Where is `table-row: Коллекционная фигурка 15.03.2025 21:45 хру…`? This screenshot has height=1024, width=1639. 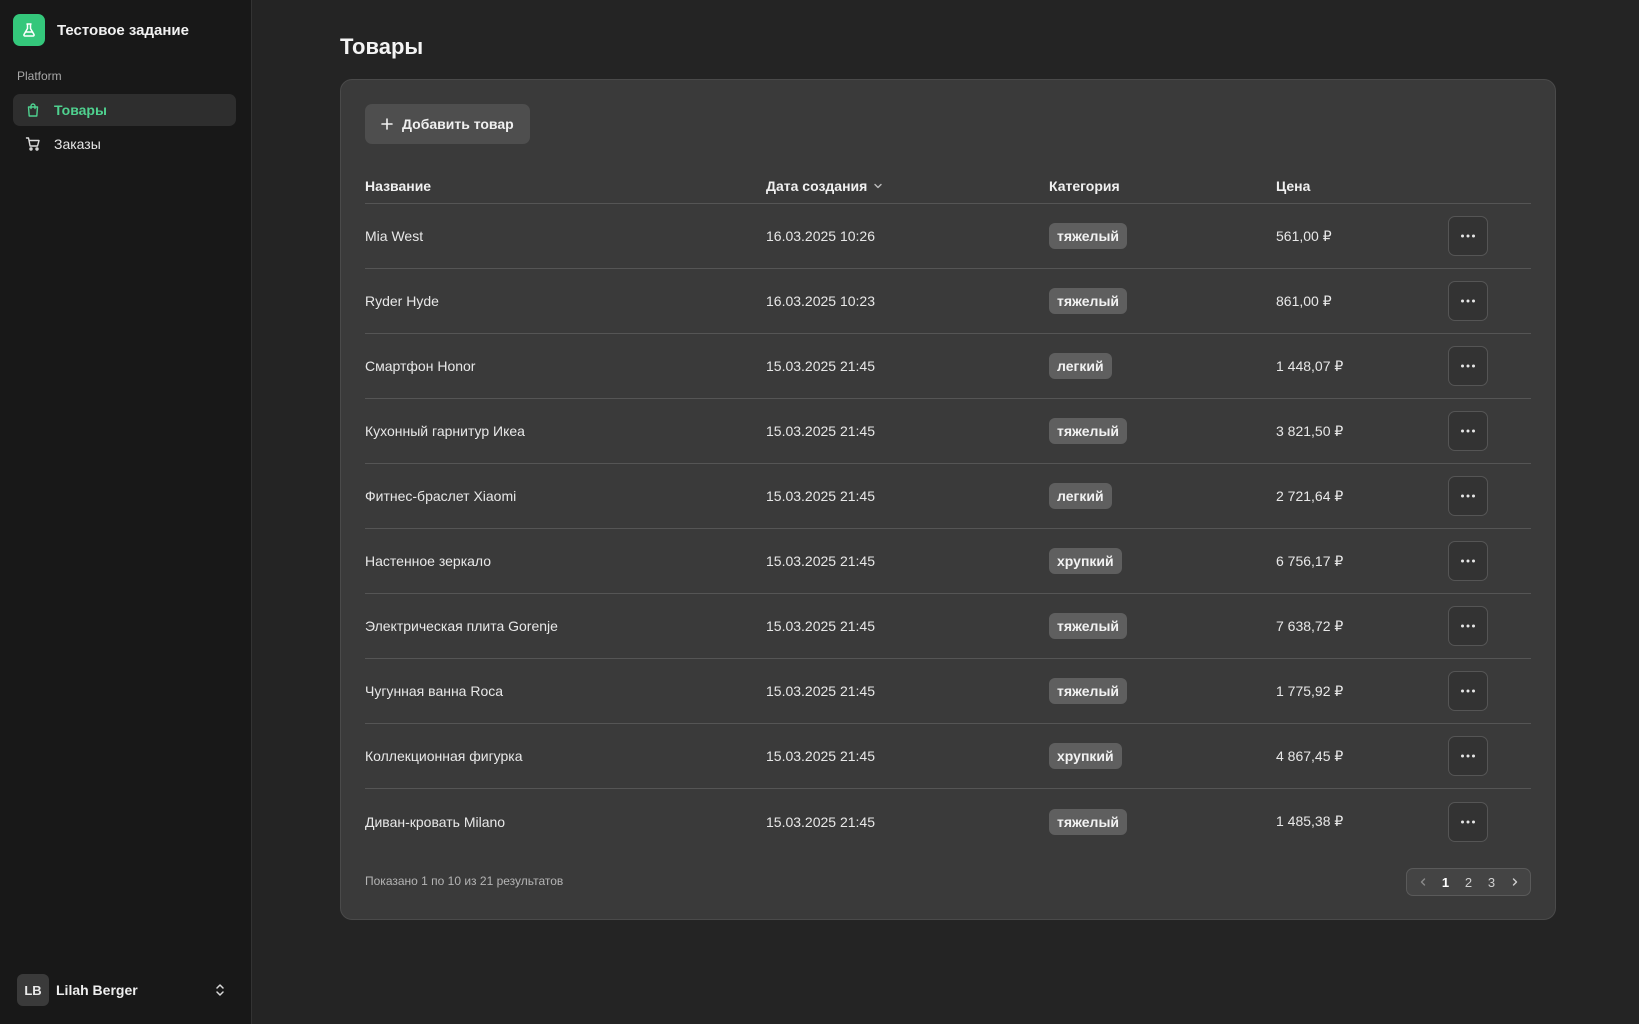 table-row: Коллекционная фигурка 15.03.2025 21:45 хру… is located at coordinates (948, 756).